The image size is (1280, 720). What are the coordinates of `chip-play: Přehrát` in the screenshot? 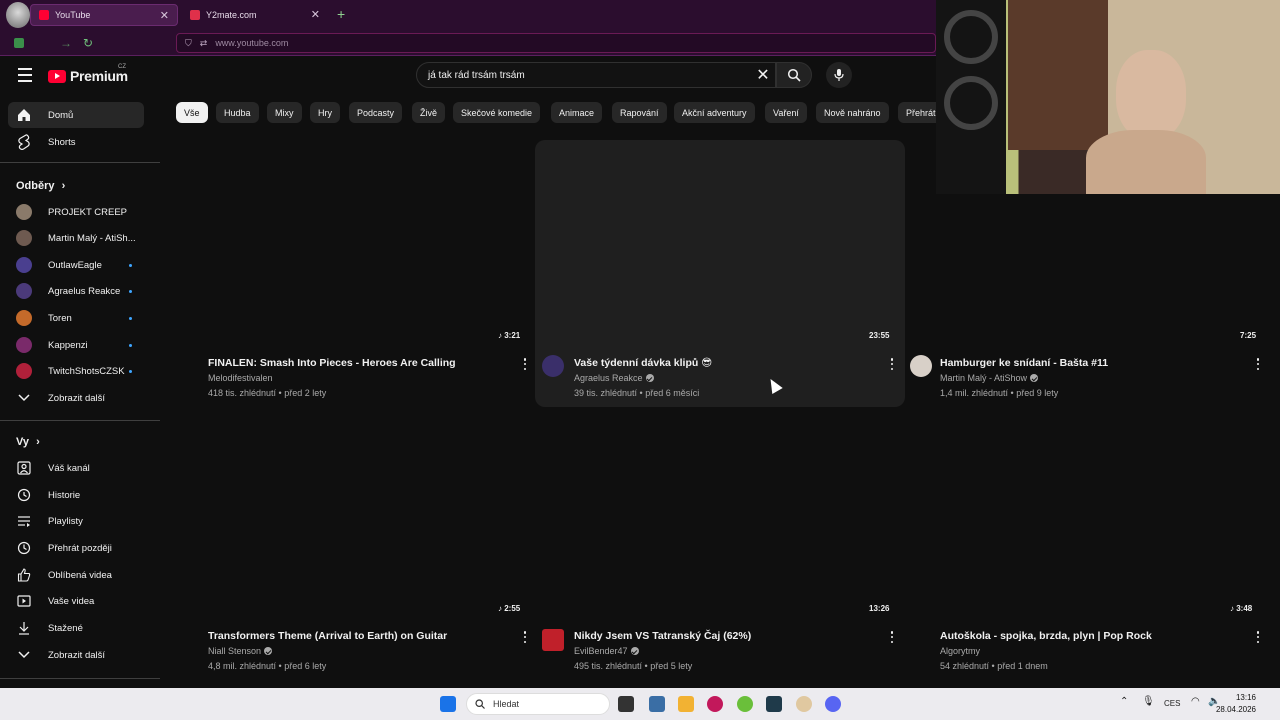 It's located at (917, 112).